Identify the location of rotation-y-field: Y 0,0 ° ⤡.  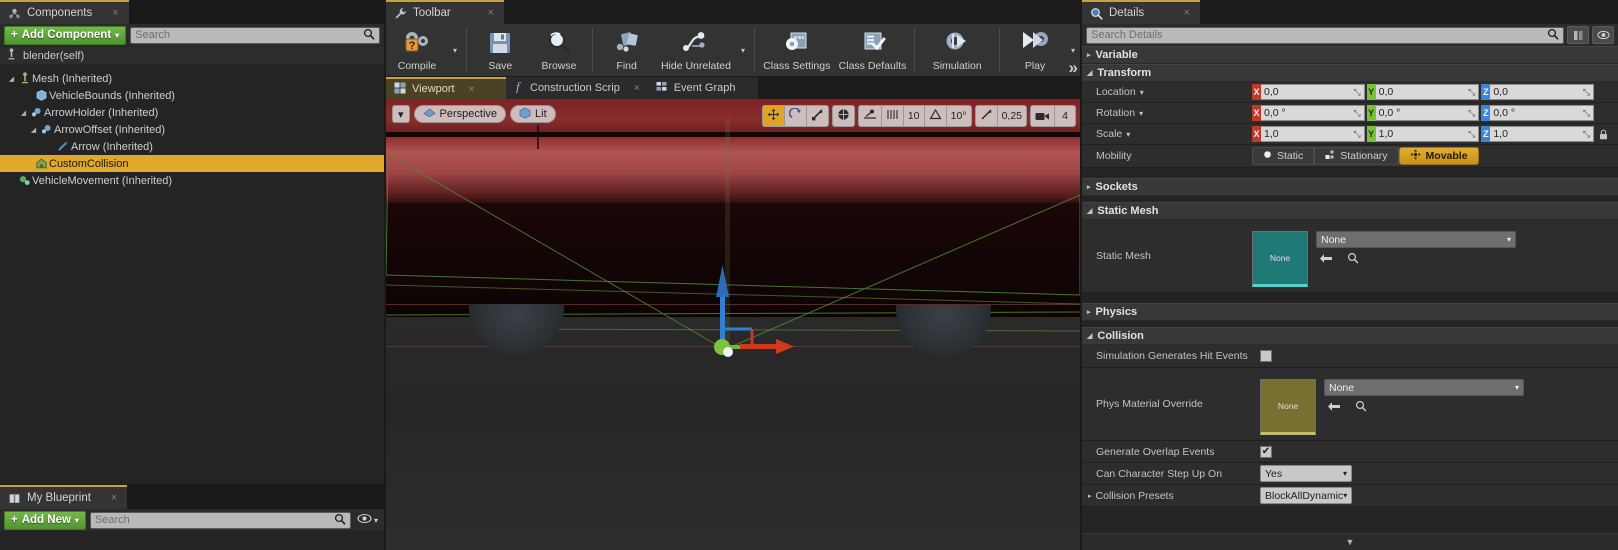
(1423, 113).